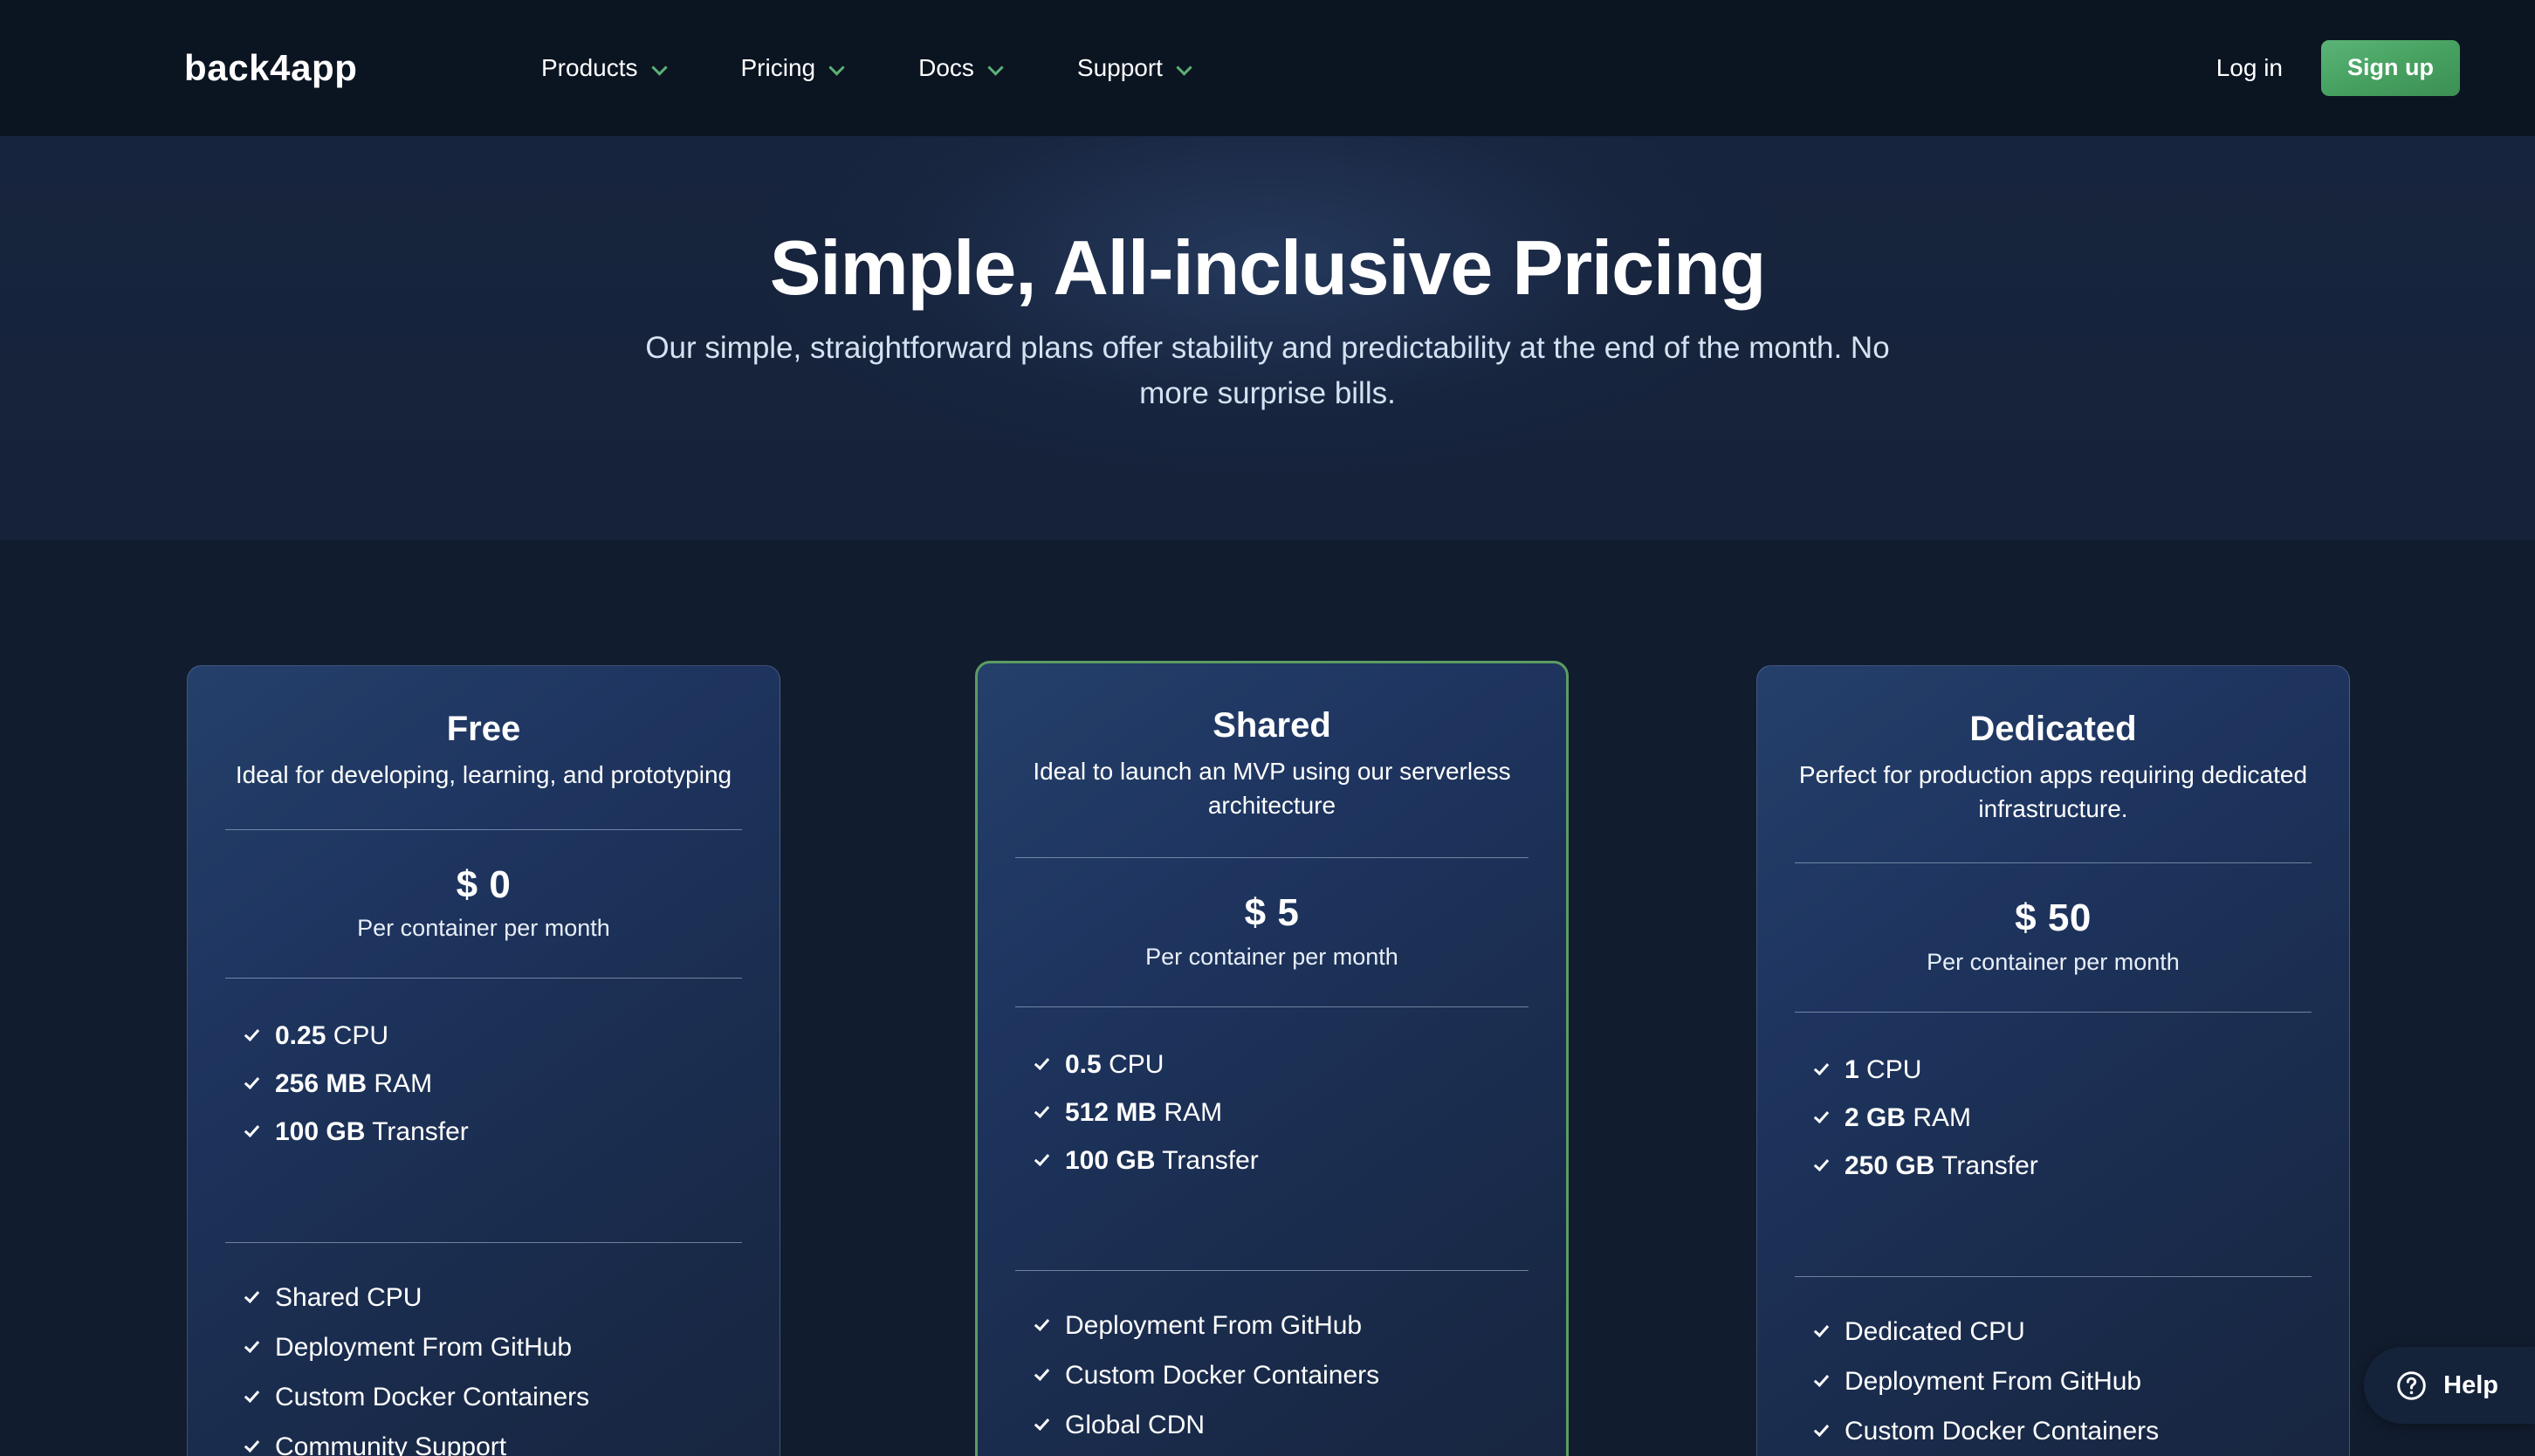 Image resolution: width=2535 pixels, height=1456 pixels. I want to click on list-item: 512 MB RAM, so click(1281, 1113).